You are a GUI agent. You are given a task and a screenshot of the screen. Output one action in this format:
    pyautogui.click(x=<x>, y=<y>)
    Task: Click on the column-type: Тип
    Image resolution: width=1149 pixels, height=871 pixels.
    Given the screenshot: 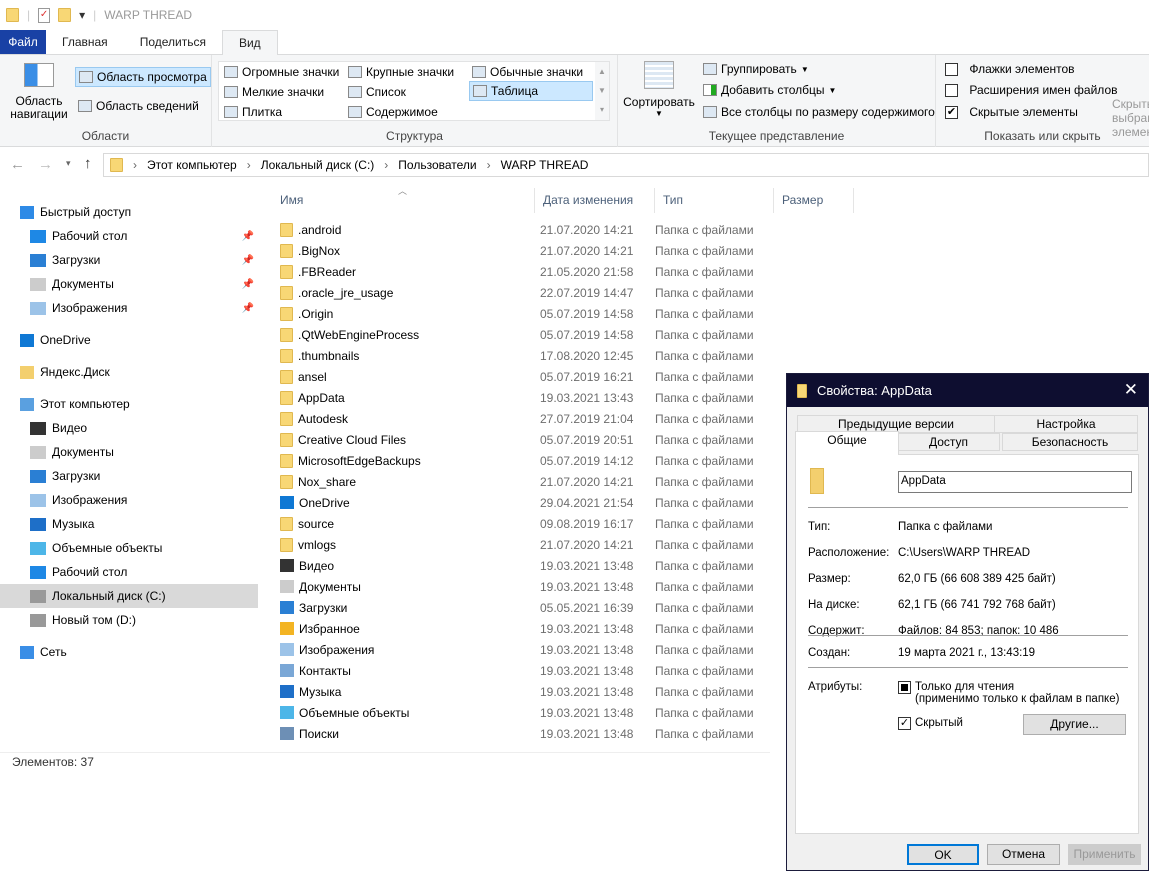 What is the action you would take?
    pyautogui.click(x=714, y=200)
    